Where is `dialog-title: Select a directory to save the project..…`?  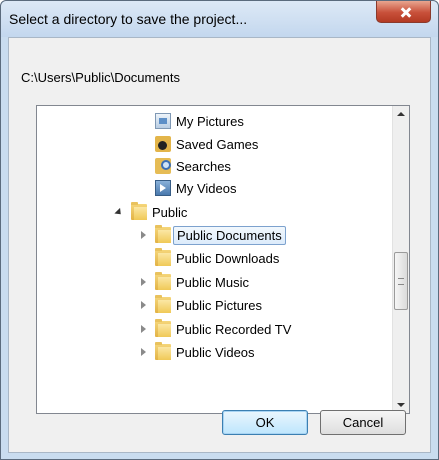 dialog-title: Select a directory to save the project..… is located at coordinates (128, 19).